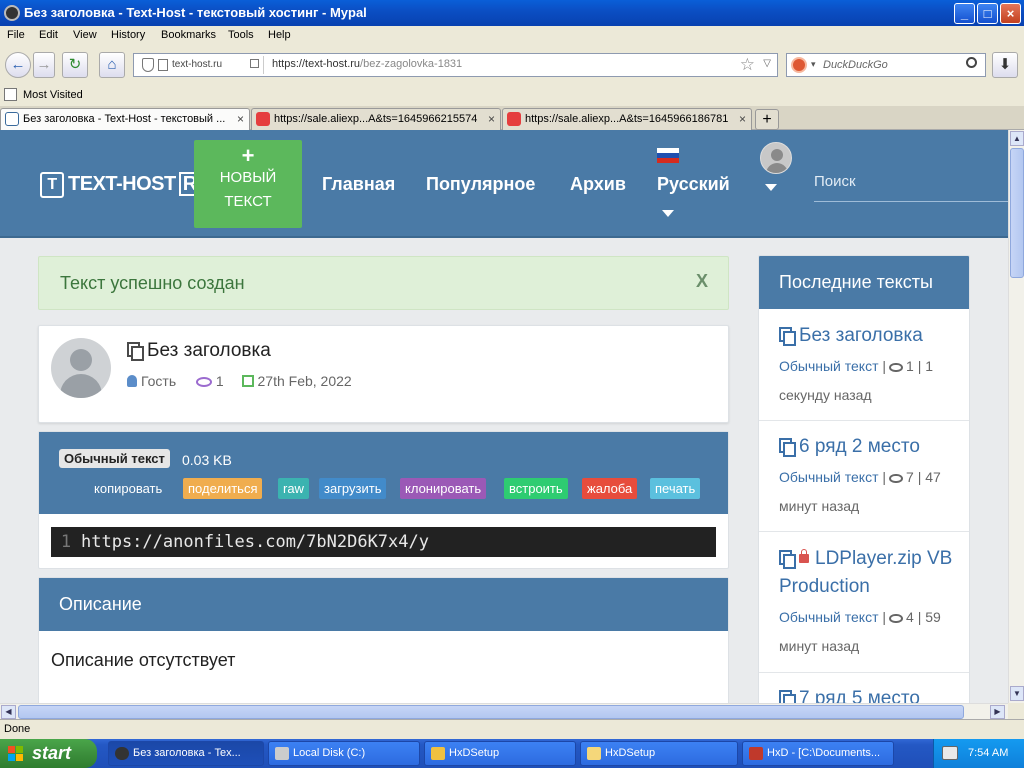 The height and width of the screenshot is (768, 1024). What do you see at coordinates (1017, 138) in the screenshot?
I see `scroll-up-arrow: ▲` at bounding box center [1017, 138].